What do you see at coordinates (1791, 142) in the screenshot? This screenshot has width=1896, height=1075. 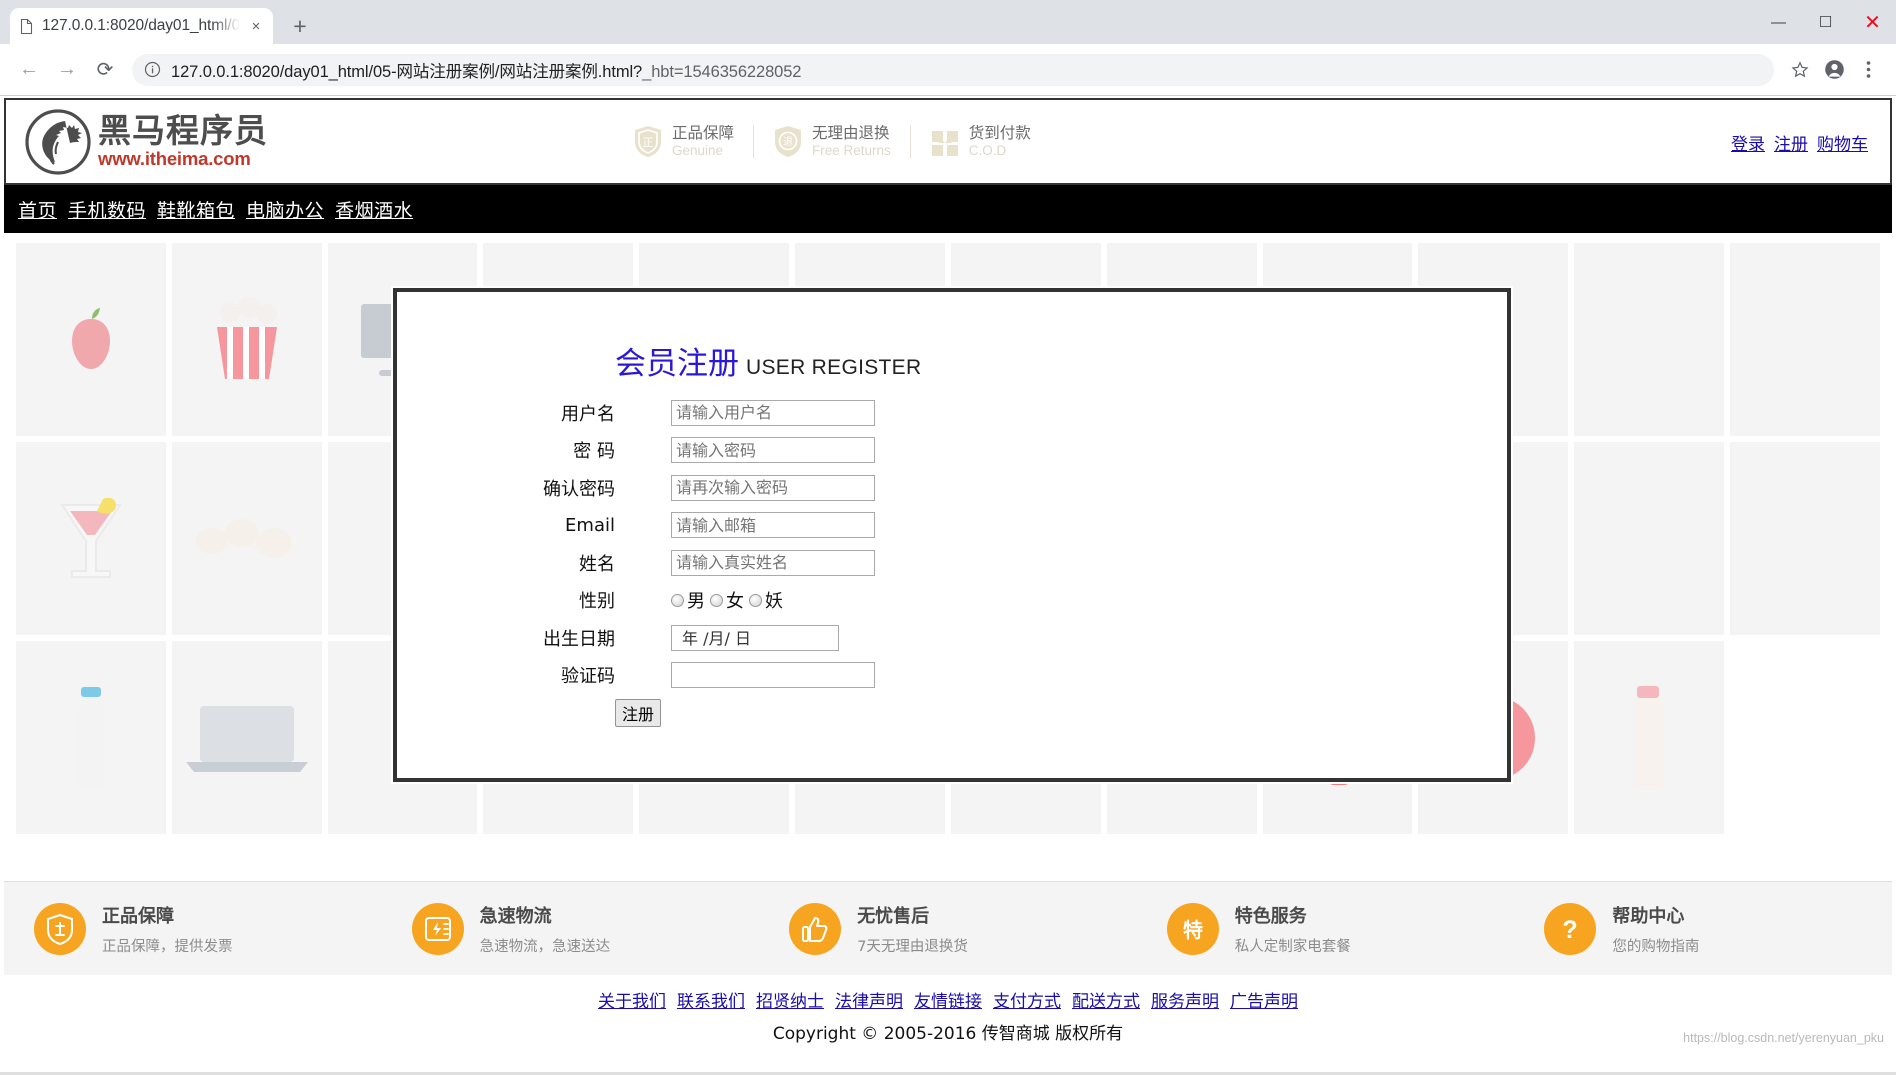 I see `register-link: 注册` at bounding box center [1791, 142].